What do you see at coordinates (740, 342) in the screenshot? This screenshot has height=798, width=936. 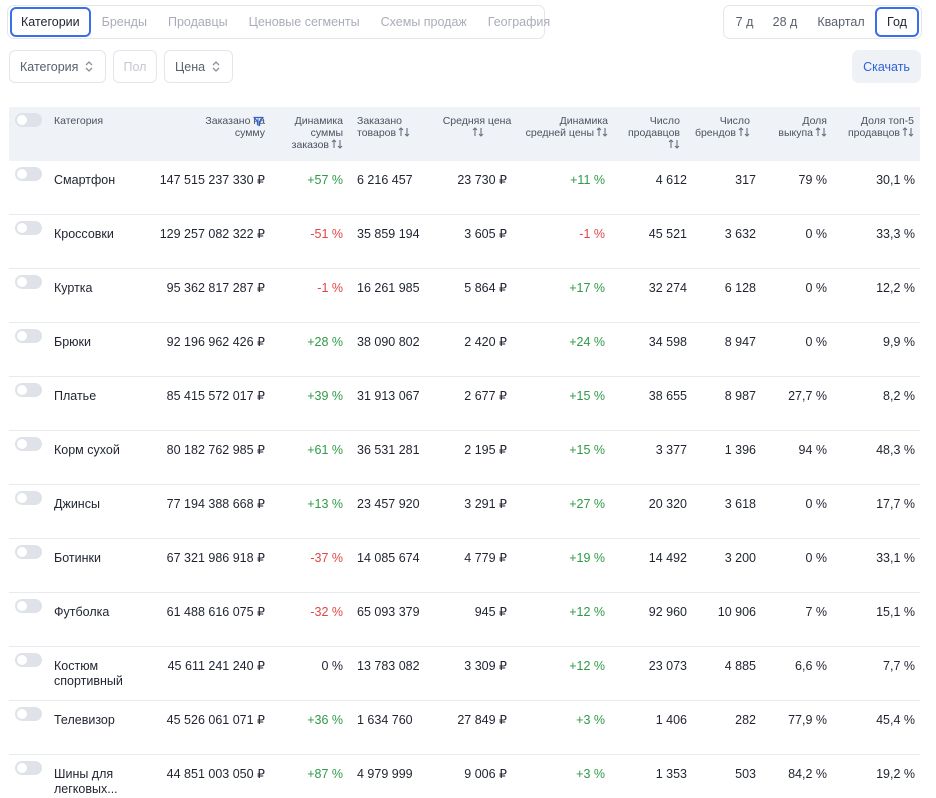 I see `cell-brands: 8 947` at bounding box center [740, 342].